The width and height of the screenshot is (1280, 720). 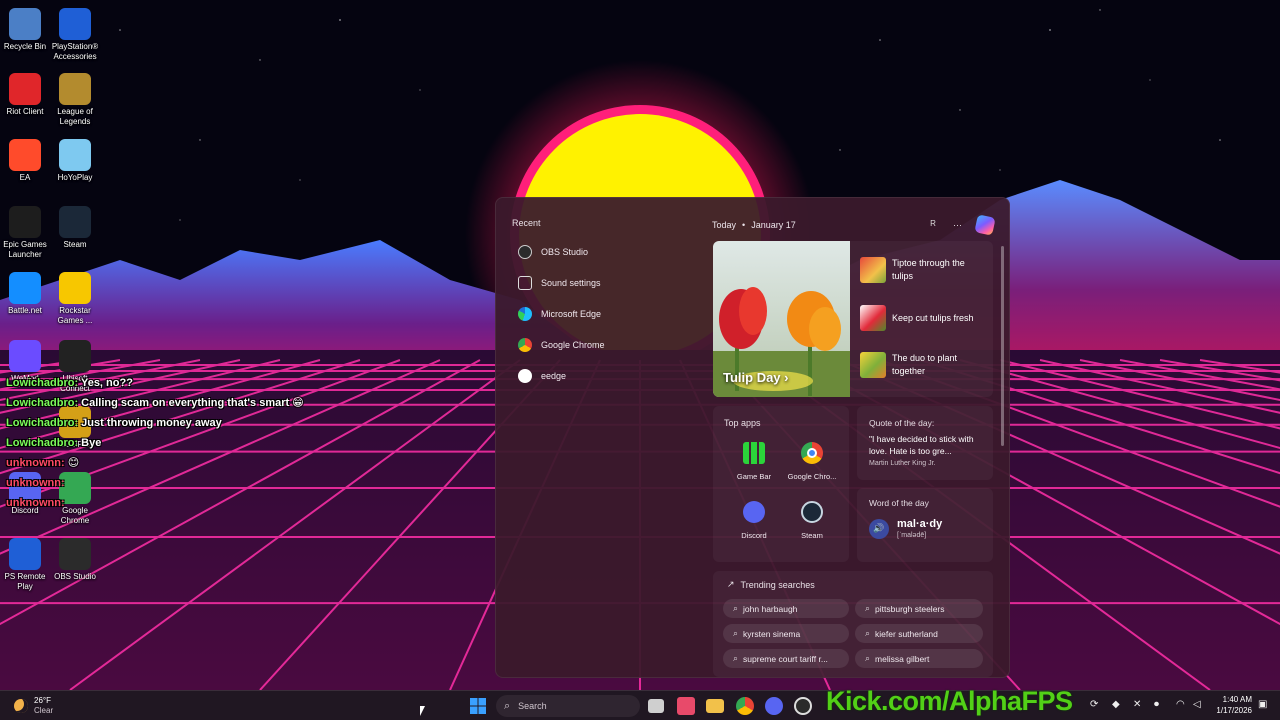 I want to click on app-tile-steam: Steam, so click(x=812, y=520).